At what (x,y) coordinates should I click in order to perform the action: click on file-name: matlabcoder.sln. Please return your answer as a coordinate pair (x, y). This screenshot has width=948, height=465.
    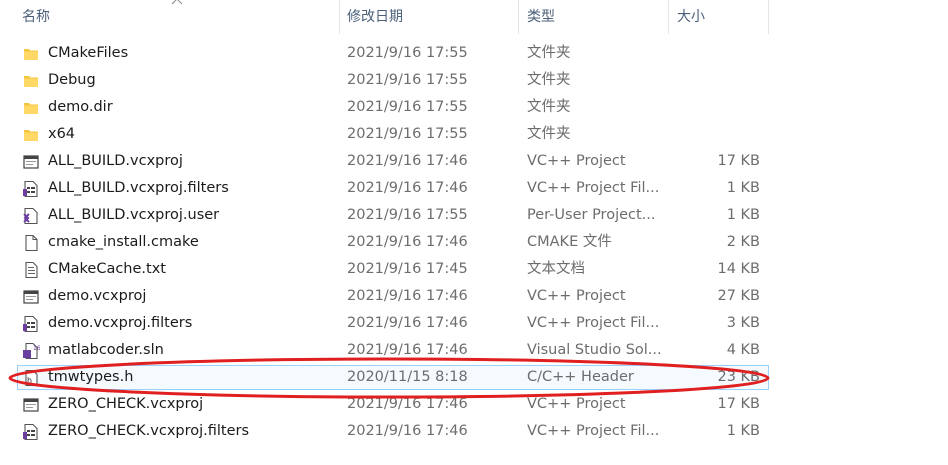
    Looking at the image, I should click on (188, 350).